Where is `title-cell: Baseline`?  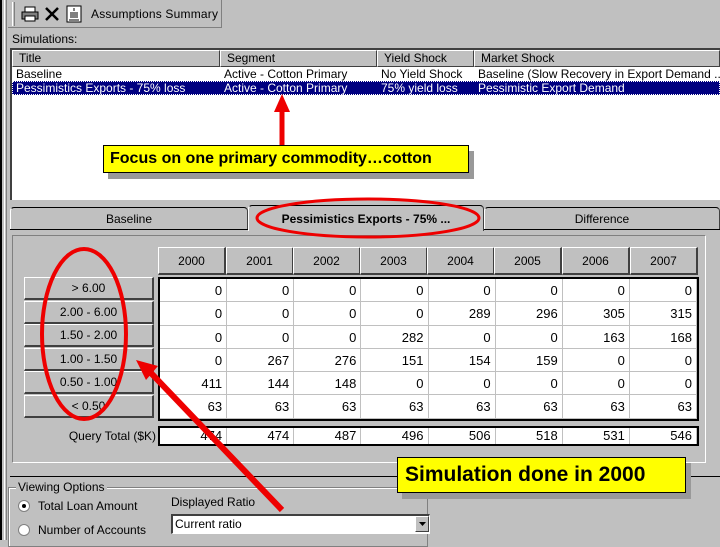 title-cell: Baseline is located at coordinates (39, 74).